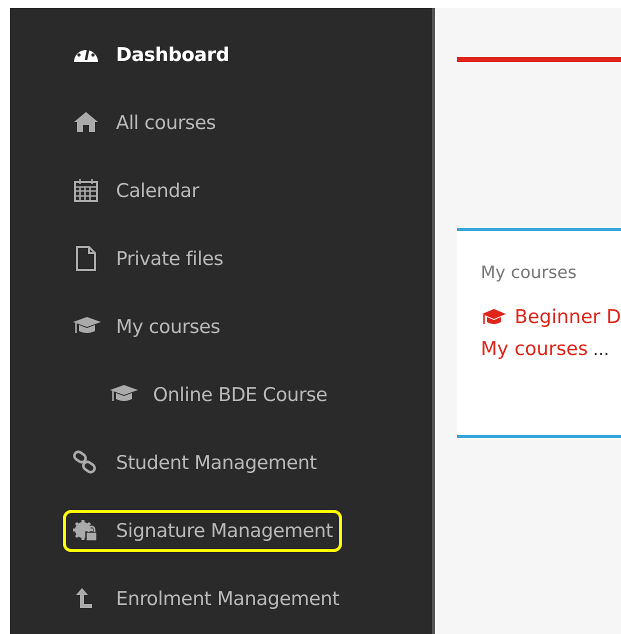 Image resolution: width=621 pixels, height=634 pixels. What do you see at coordinates (529, 273) in the screenshot?
I see `card-title: My courses` at bounding box center [529, 273].